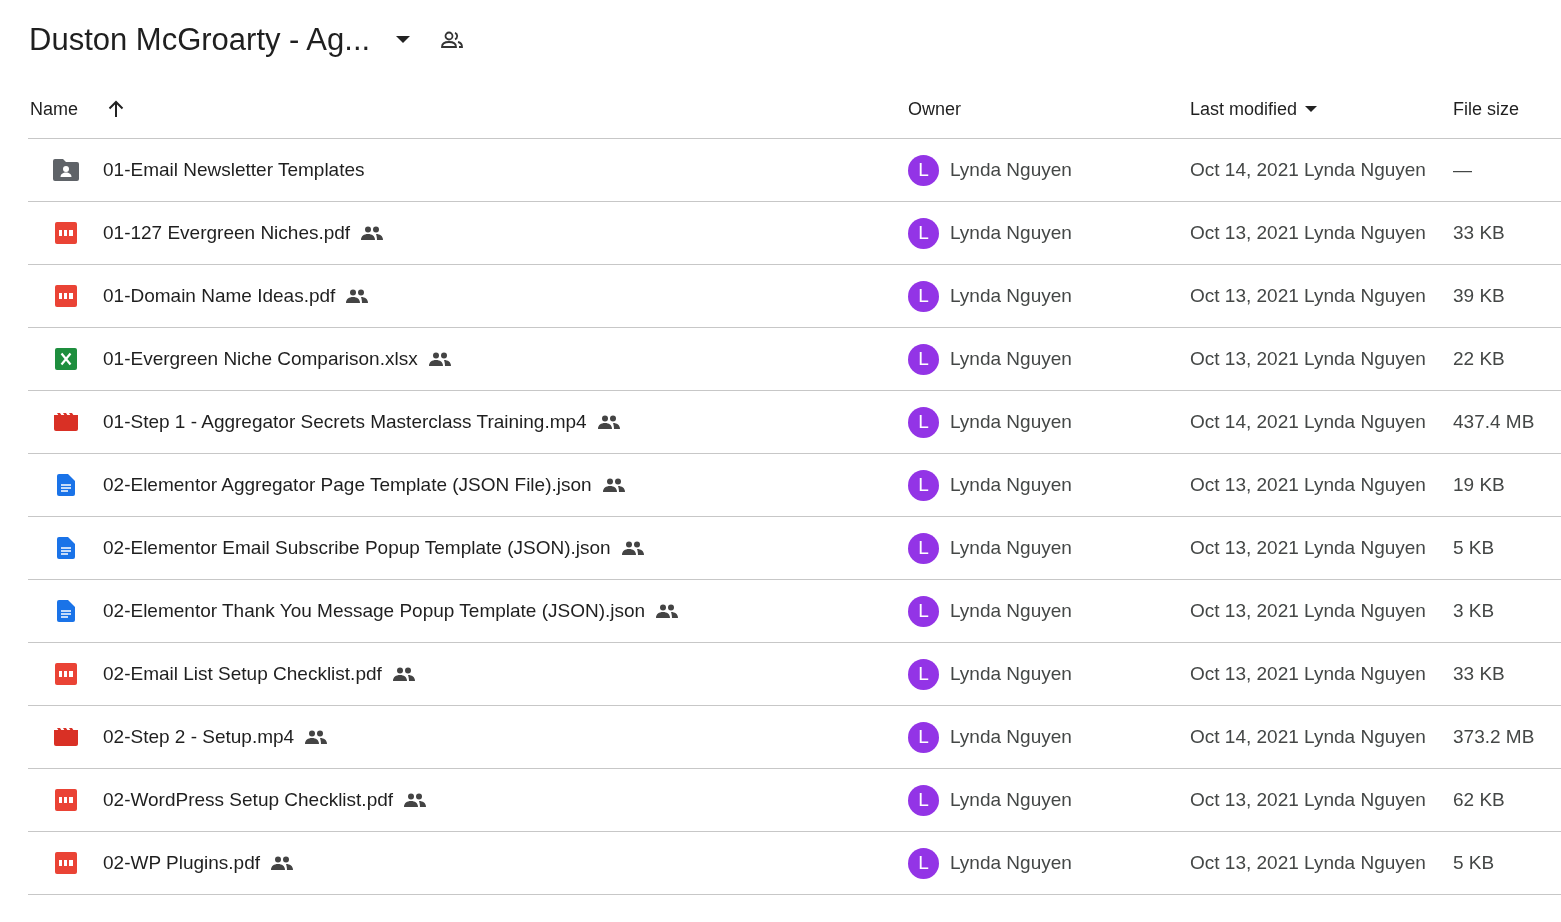 This screenshot has height=922, width=1561. I want to click on file-size: 19 KB, so click(1479, 485).